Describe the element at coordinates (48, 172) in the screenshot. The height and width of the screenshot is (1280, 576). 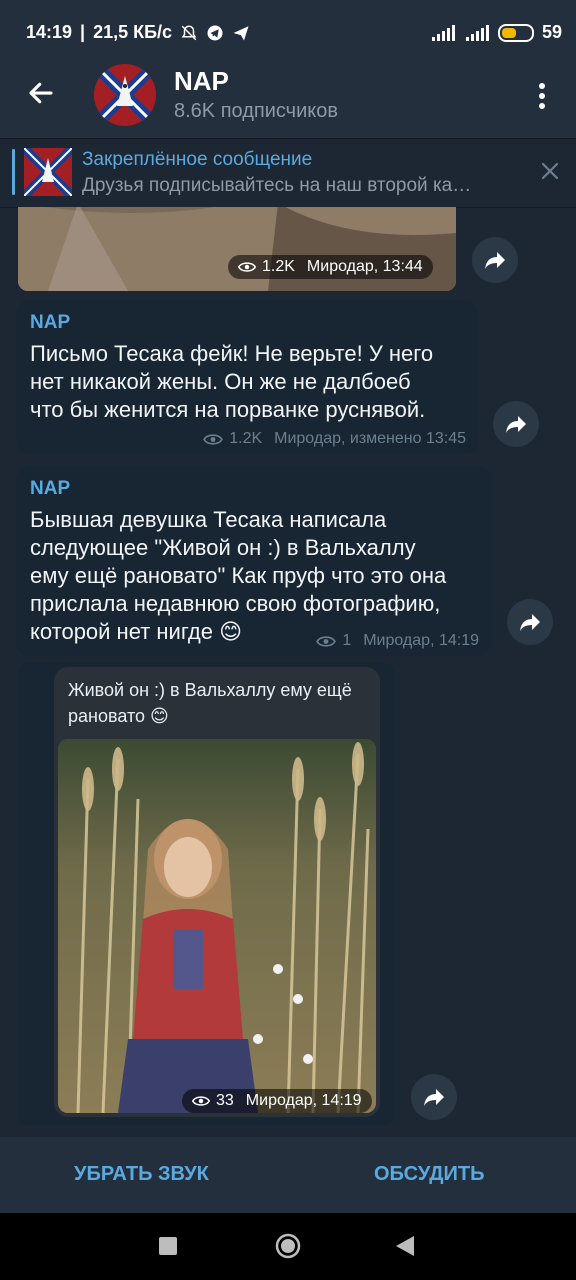
I see `pinned-thumbnail` at that location.